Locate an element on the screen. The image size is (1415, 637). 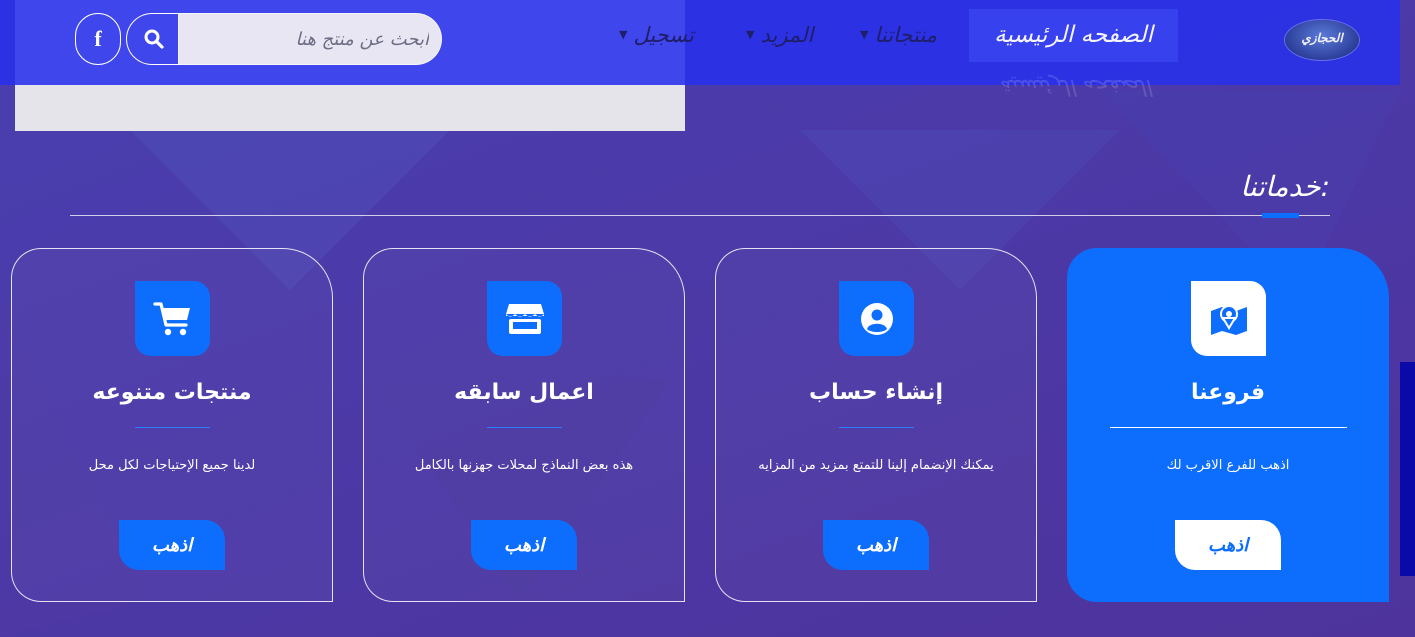
nav-more-dropdown: ▼ المزيد is located at coordinates (779, 35).